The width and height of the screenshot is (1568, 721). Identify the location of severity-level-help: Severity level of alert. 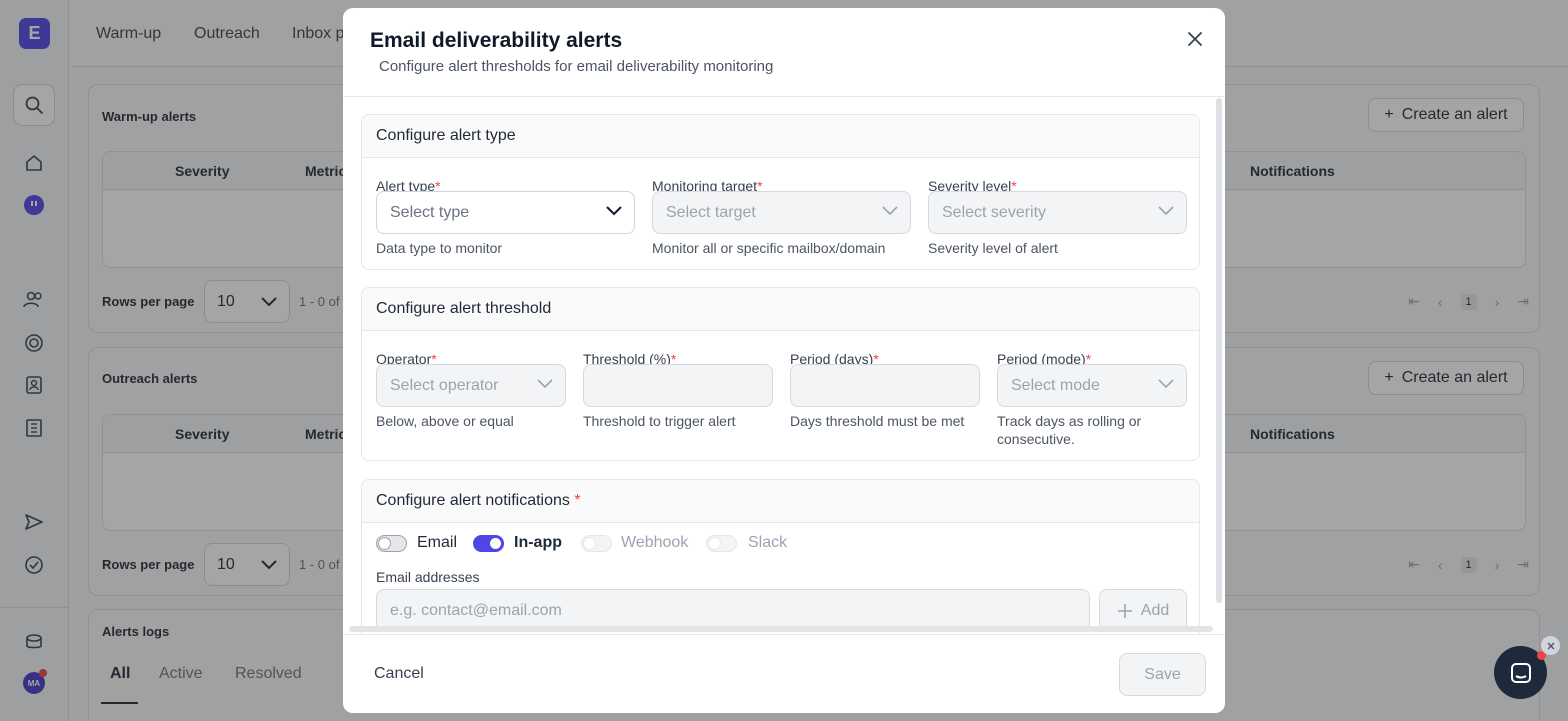
(993, 248).